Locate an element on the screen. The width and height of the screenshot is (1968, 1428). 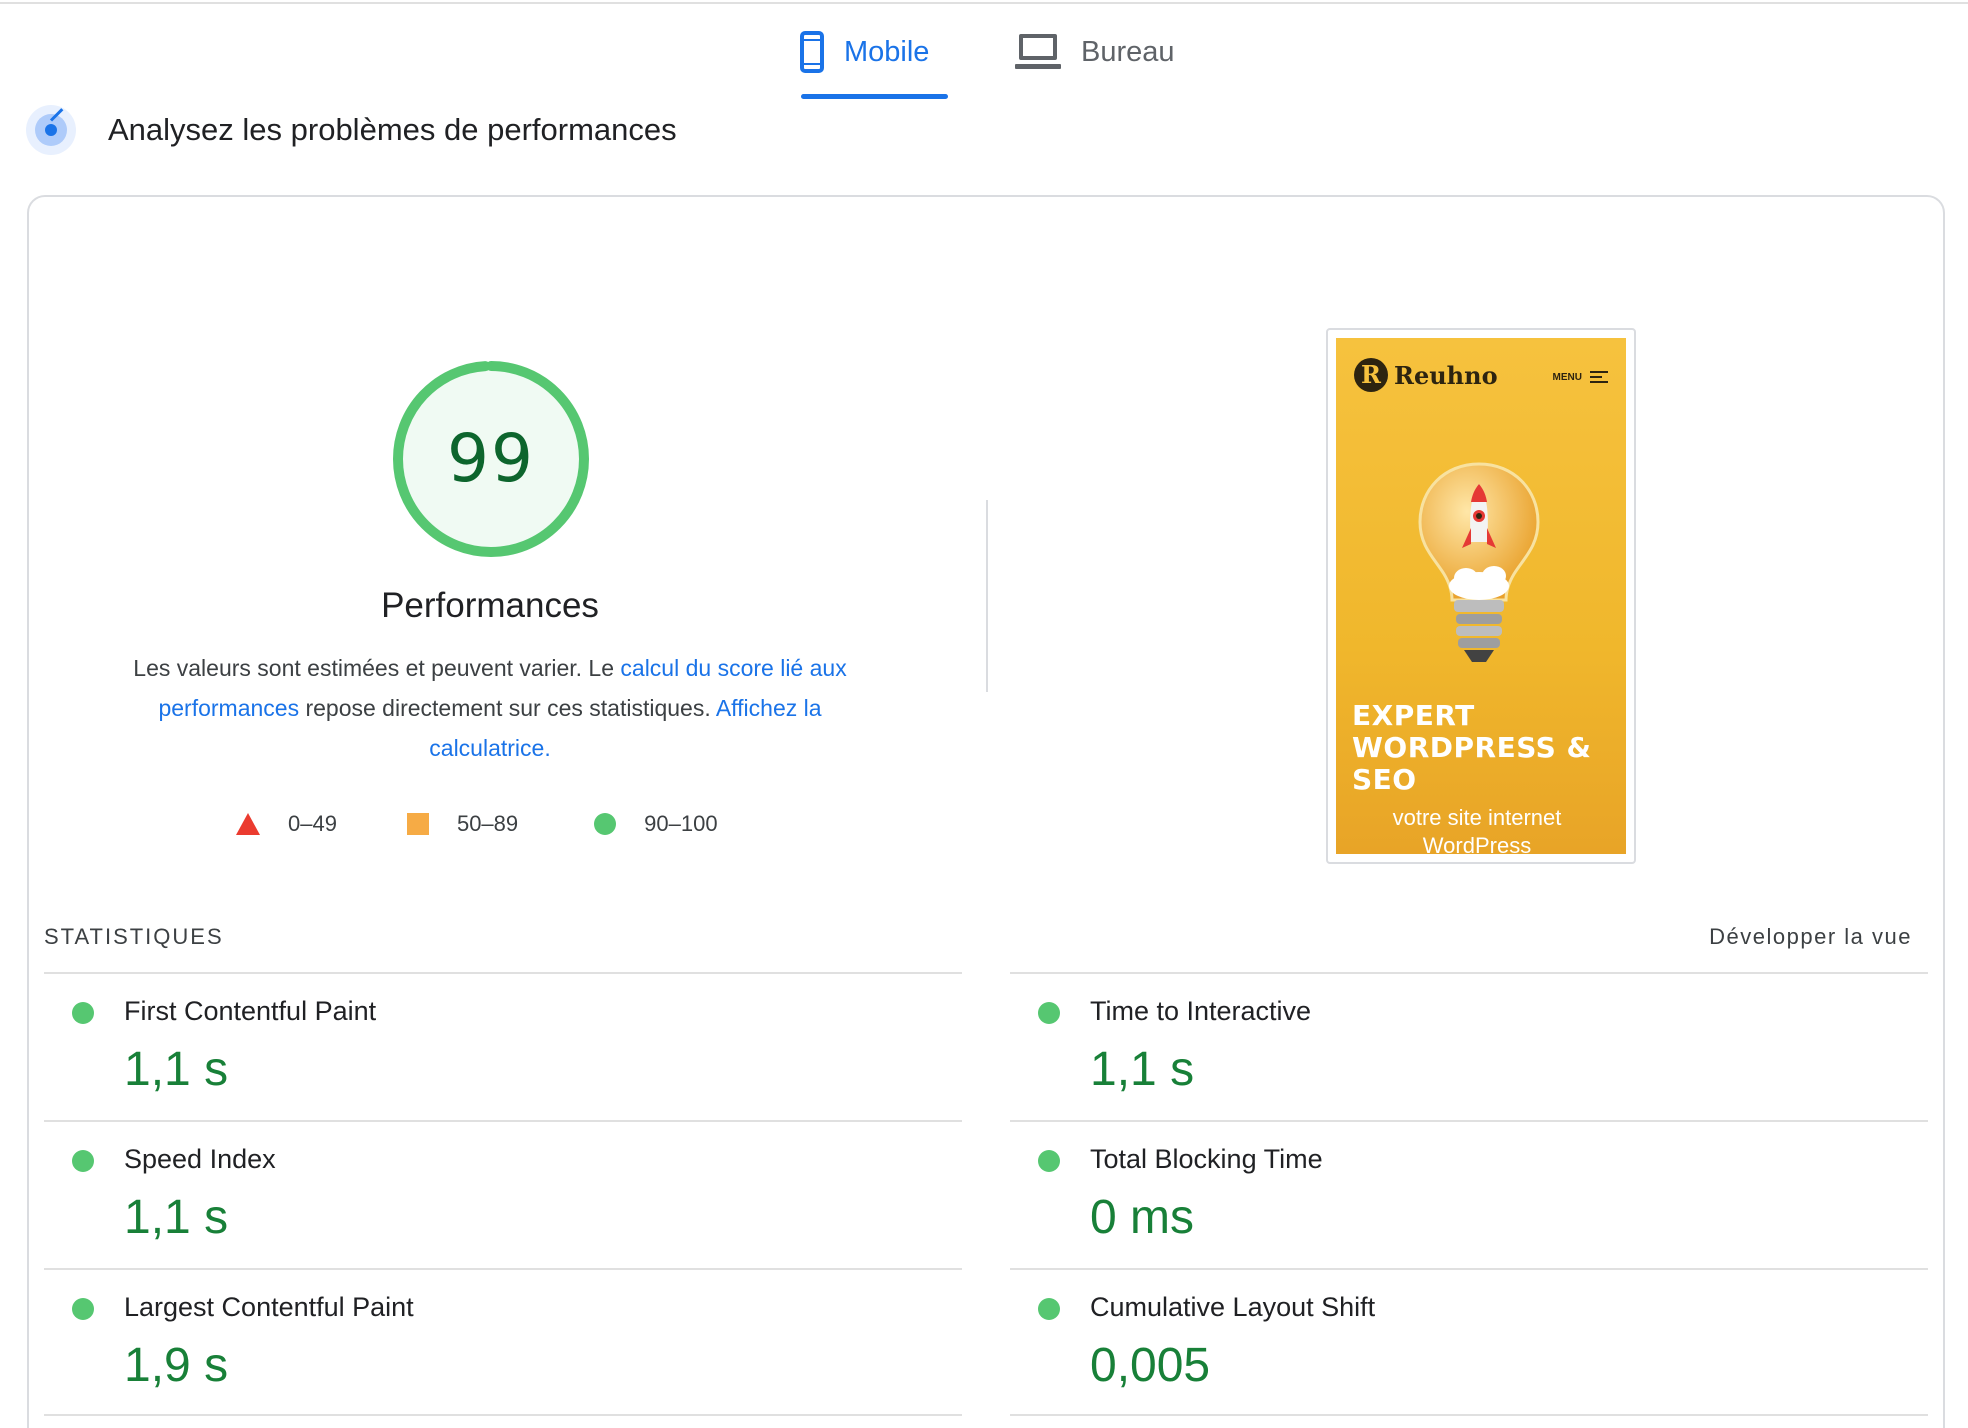
vertical-divider is located at coordinates (987, 596).